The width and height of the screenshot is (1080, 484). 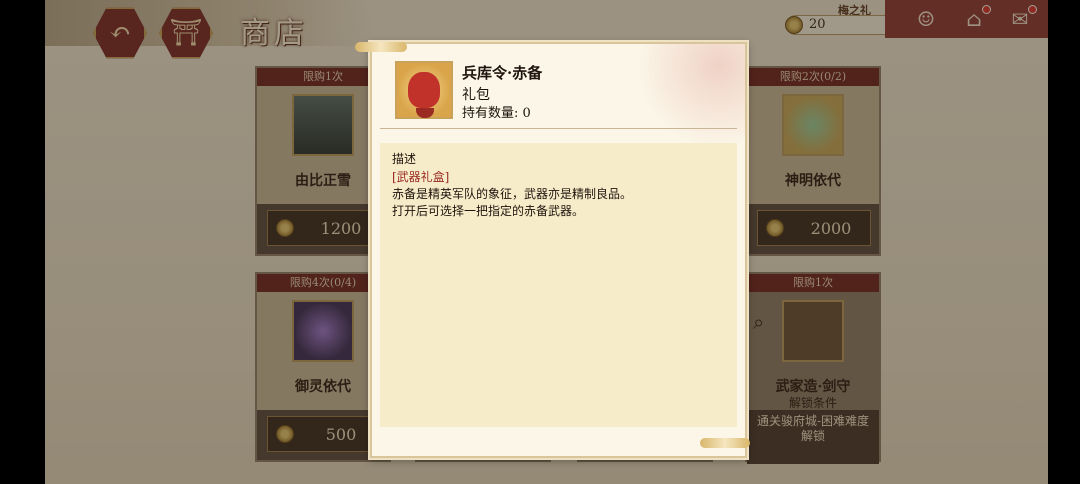 What do you see at coordinates (496, 113) in the screenshot?
I see `modal-item-count: 持有数量: 0` at bounding box center [496, 113].